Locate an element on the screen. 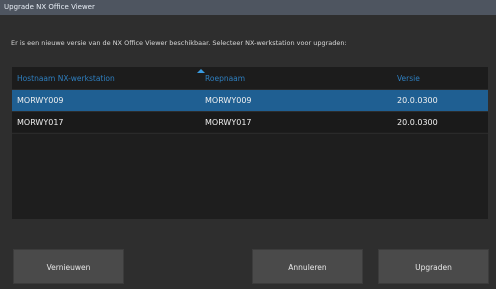  cell-hostname: MORWY017 is located at coordinates (40, 122).